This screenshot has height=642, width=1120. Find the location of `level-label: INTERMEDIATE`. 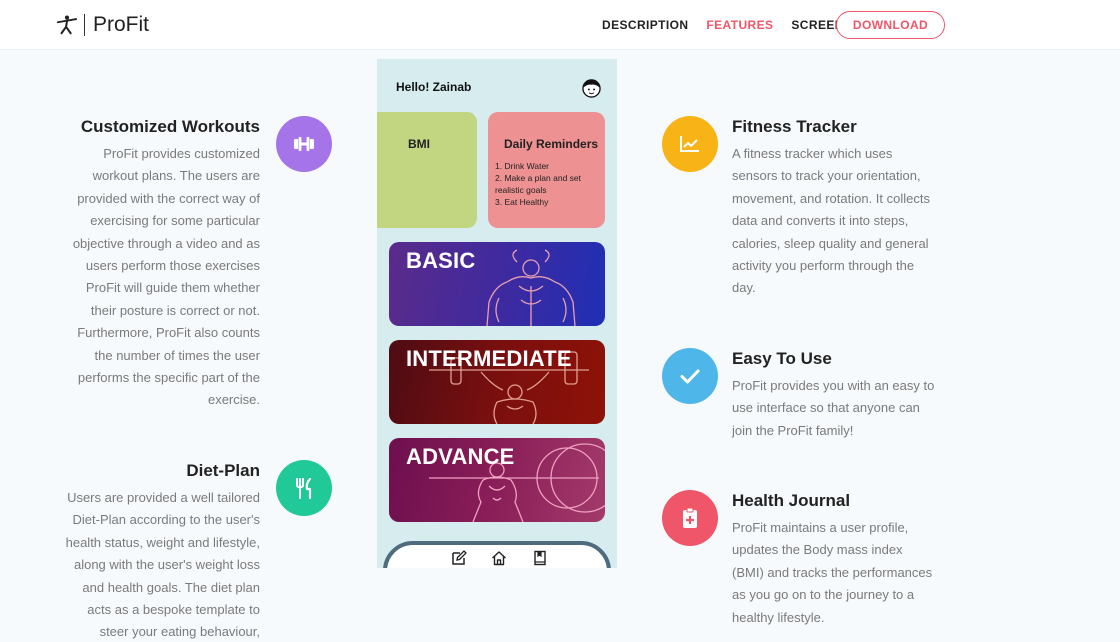

level-label: INTERMEDIATE is located at coordinates (489, 358).